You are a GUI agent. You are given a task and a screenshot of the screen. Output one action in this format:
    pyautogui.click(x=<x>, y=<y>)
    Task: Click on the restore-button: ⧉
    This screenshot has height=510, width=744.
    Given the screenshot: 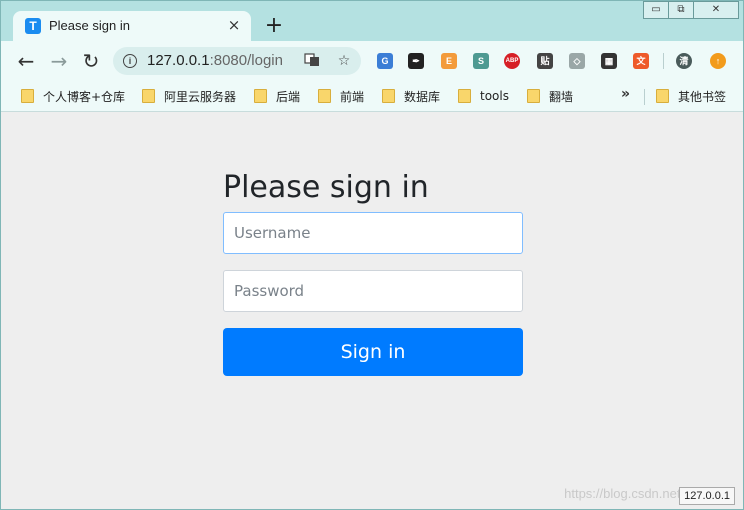 What is the action you would take?
    pyautogui.click(x=681, y=10)
    